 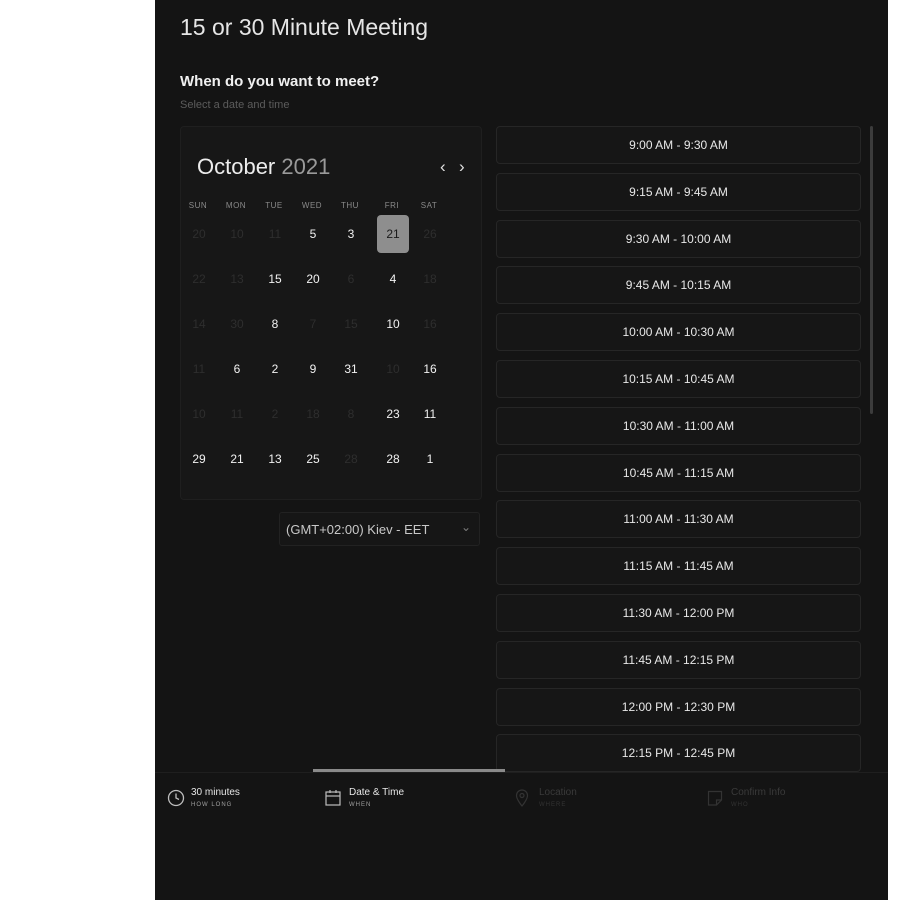 I want to click on weekday-header: MON, so click(x=236, y=205).